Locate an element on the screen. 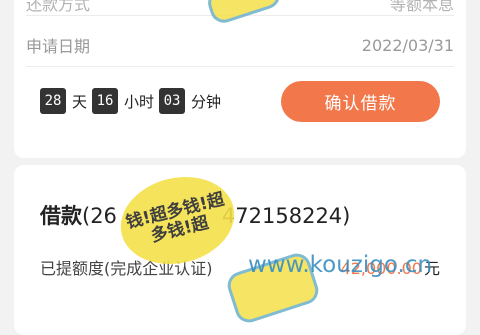 The height and width of the screenshot is (335, 480). apply-date-value: 2022/03/31 is located at coordinates (407, 45).